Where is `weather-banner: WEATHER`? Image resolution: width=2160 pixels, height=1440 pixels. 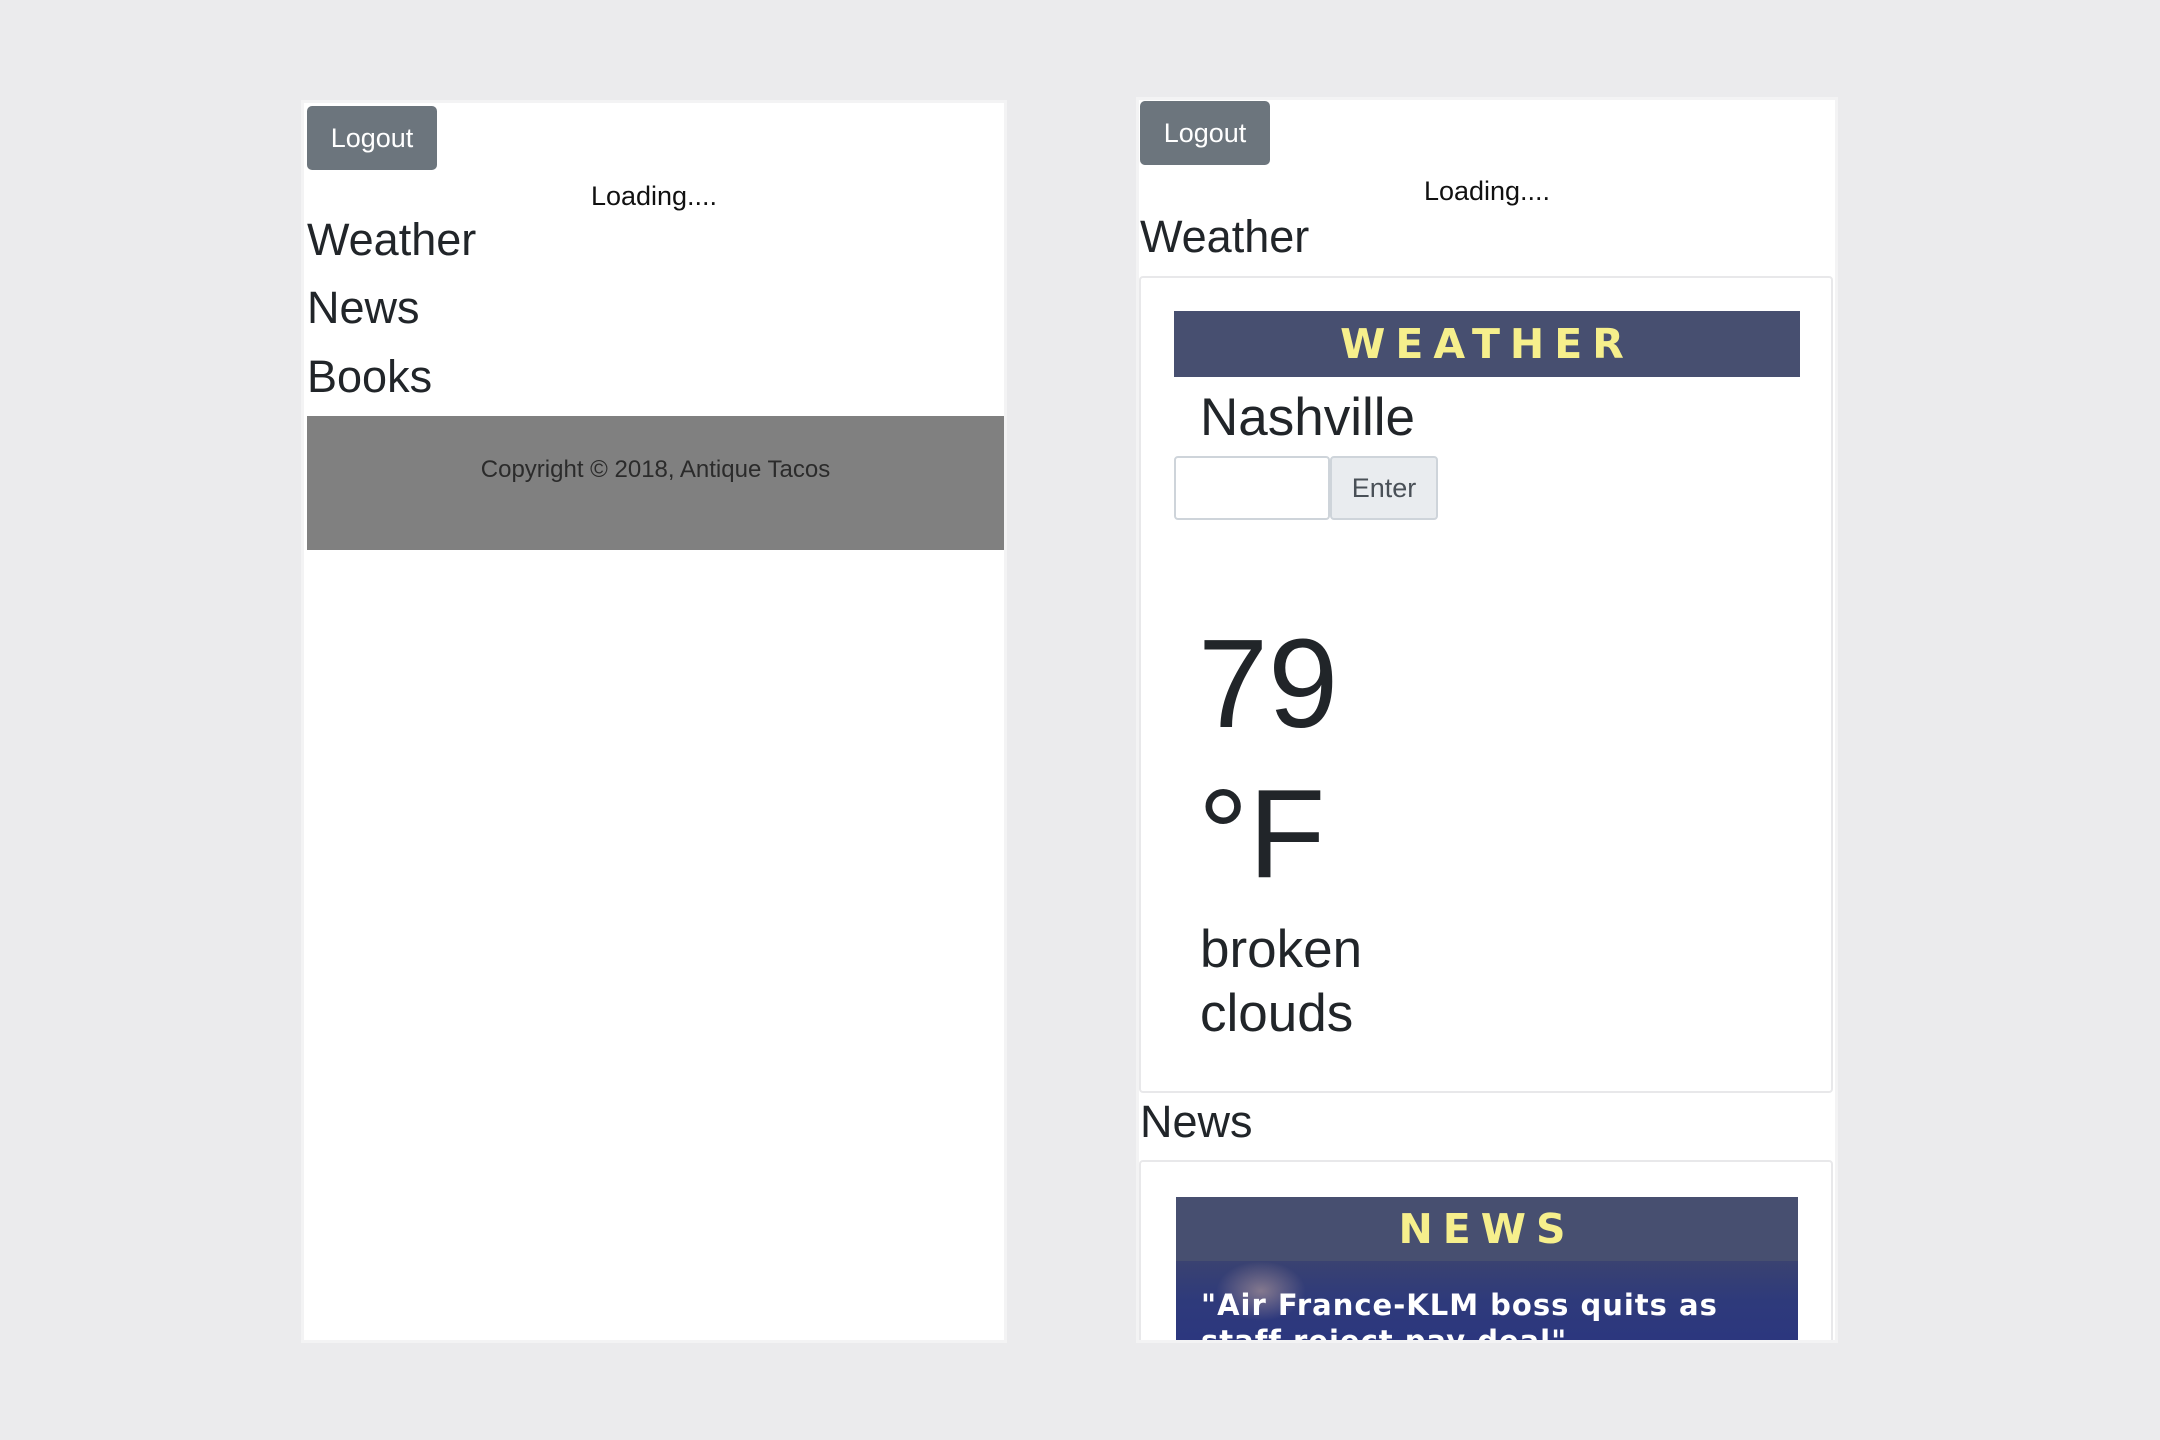
weather-banner: WEATHER is located at coordinates (1487, 344).